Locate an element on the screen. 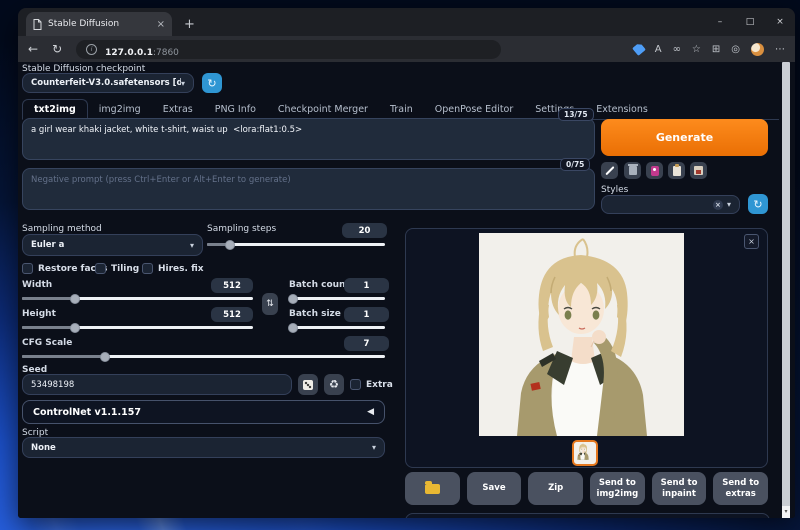 Image resolution: width=800 pixels, height=530 pixels. height-value: 512 is located at coordinates (232, 314).